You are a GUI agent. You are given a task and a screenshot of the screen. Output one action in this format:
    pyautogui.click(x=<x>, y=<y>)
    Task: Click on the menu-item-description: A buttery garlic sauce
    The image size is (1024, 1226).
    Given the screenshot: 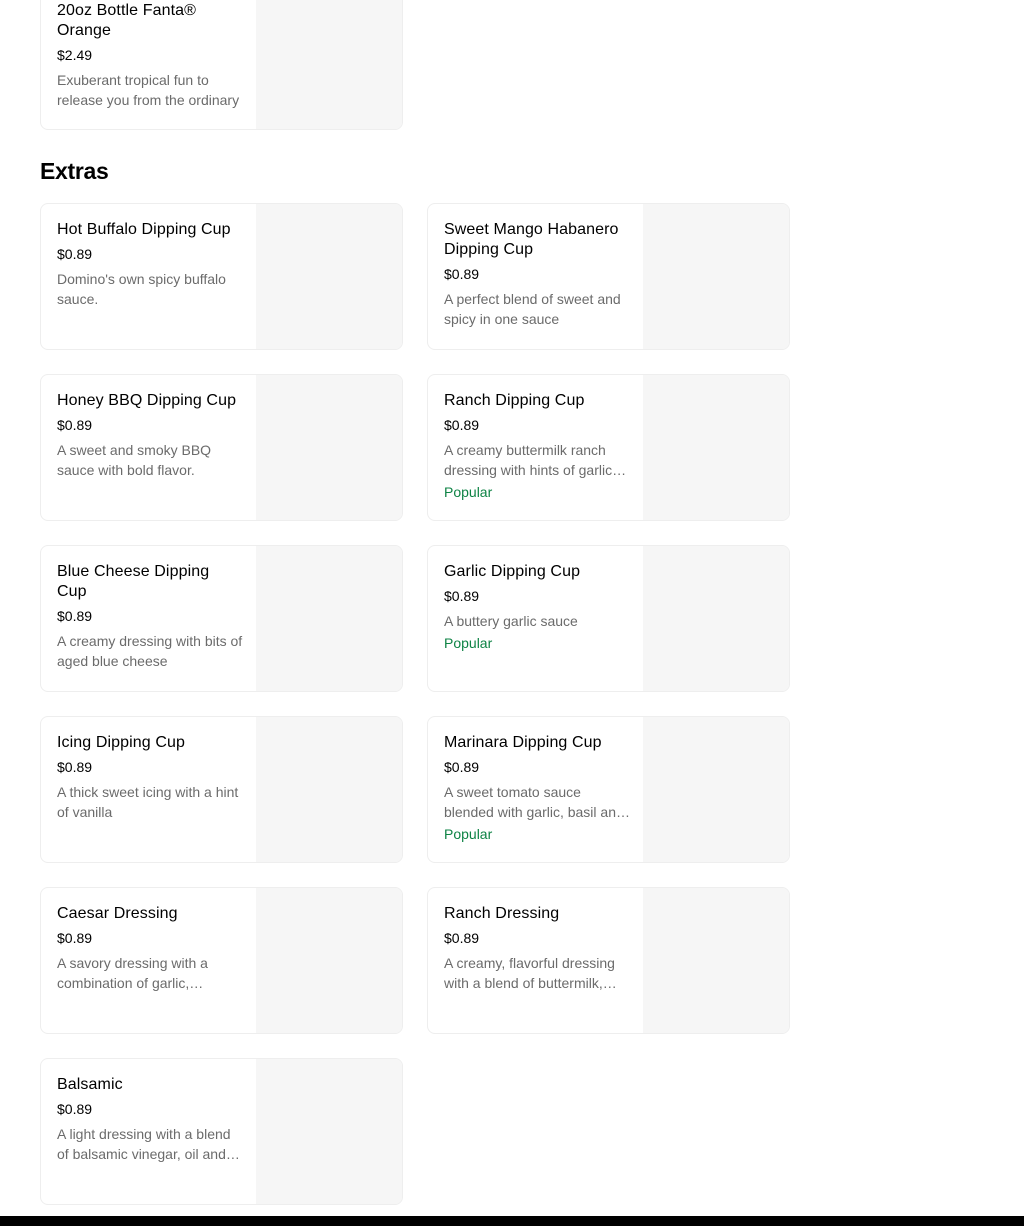 What is the action you would take?
    pyautogui.click(x=511, y=621)
    